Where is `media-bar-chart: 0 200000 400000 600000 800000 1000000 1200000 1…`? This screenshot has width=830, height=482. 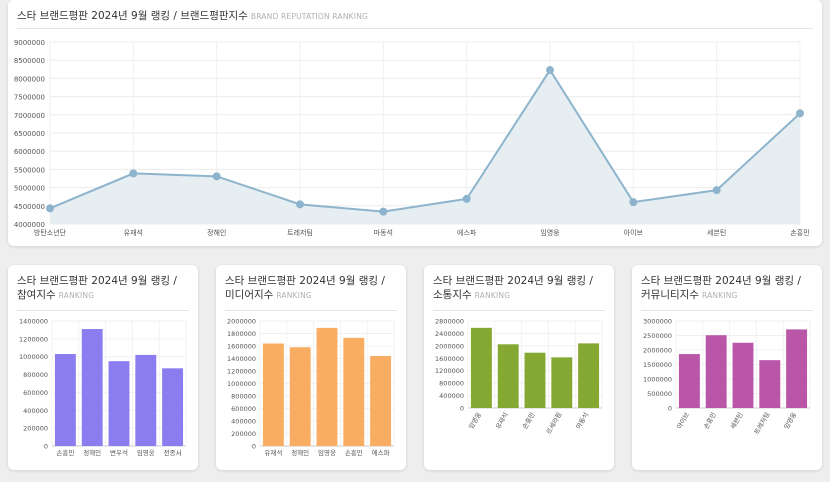 media-bar-chart: 0 200000 400000 600000 800000 1000000 1200000 1… is located at coordinates (311, 387).